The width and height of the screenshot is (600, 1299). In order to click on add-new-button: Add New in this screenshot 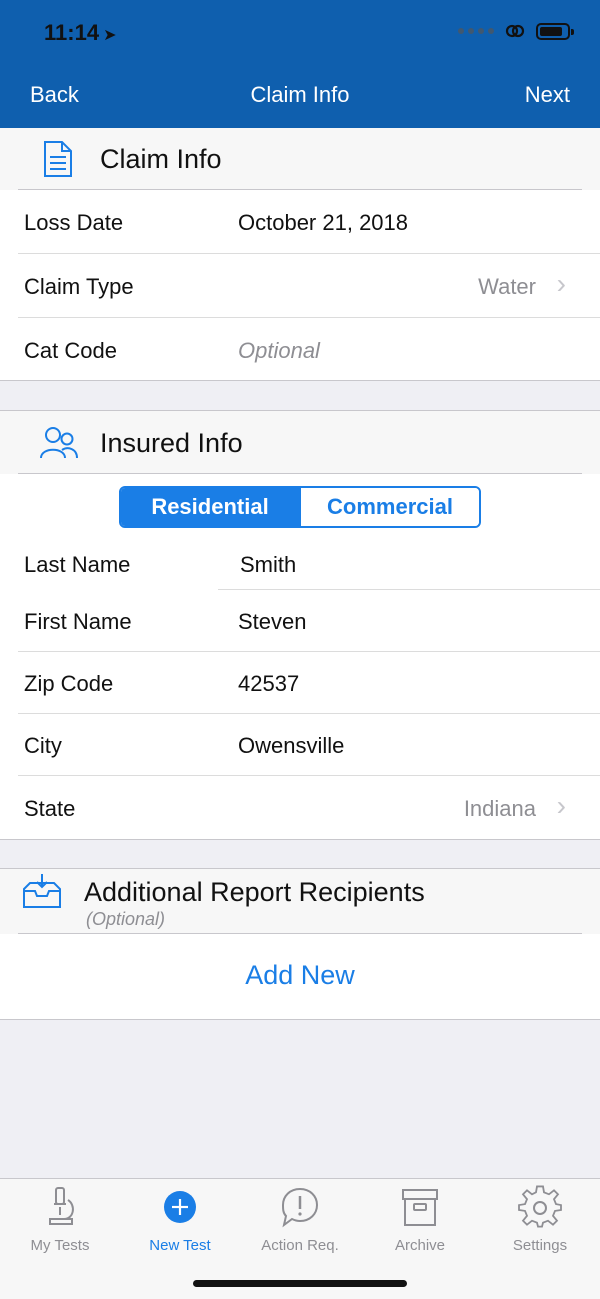, I will do `click(300, 975)`.